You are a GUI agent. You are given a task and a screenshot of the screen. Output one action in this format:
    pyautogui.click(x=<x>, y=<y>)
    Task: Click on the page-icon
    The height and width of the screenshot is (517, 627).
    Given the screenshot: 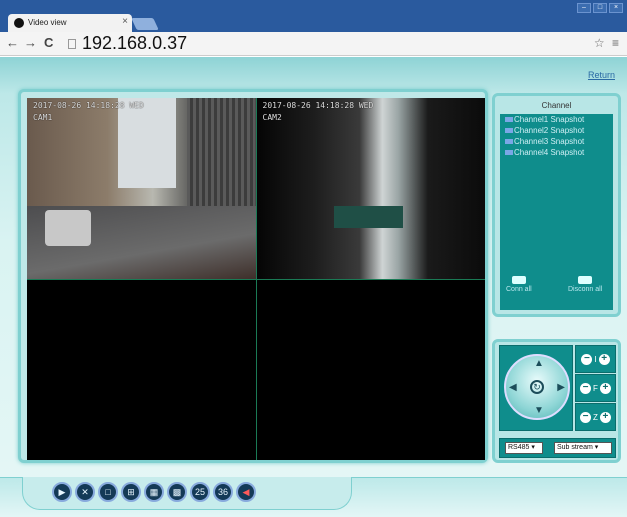 What is the action you would take?
    pyautogui.click(x=72, y=44)
    